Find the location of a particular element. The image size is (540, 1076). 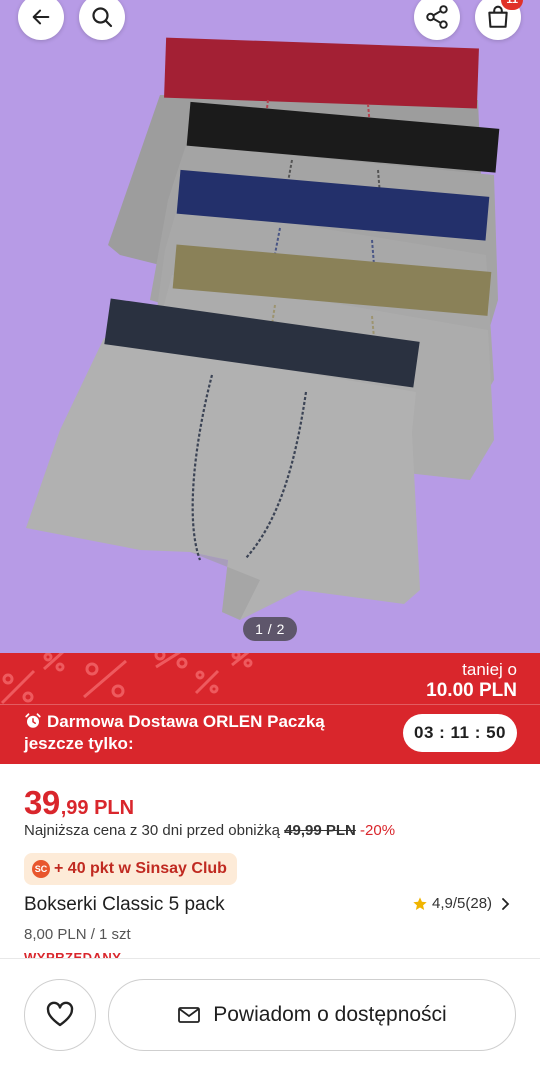

product-price: 39,99 PLN is located at coordinates (79, 803).